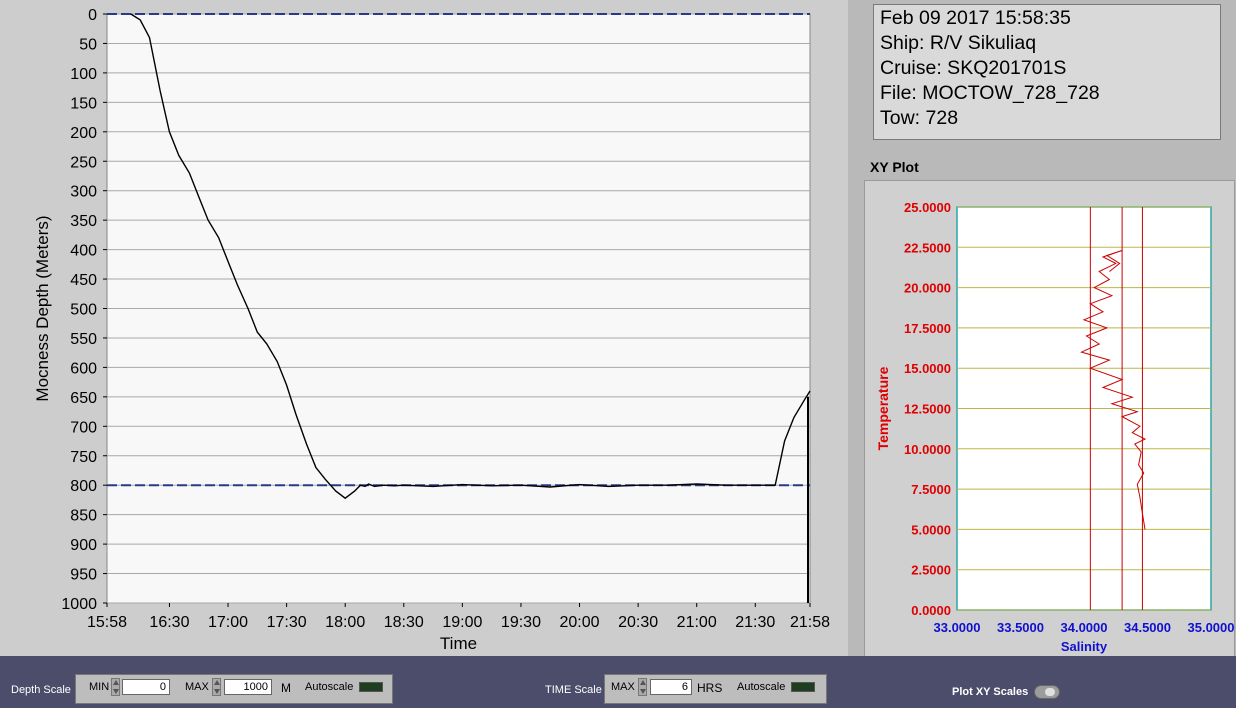 Image resolution: width=1236 pixels, height=708 pixels. What do you see at coordinates (623, 687) in the screenshot?
I see `time-max-label: MAX` at bounding box center [623, 687].